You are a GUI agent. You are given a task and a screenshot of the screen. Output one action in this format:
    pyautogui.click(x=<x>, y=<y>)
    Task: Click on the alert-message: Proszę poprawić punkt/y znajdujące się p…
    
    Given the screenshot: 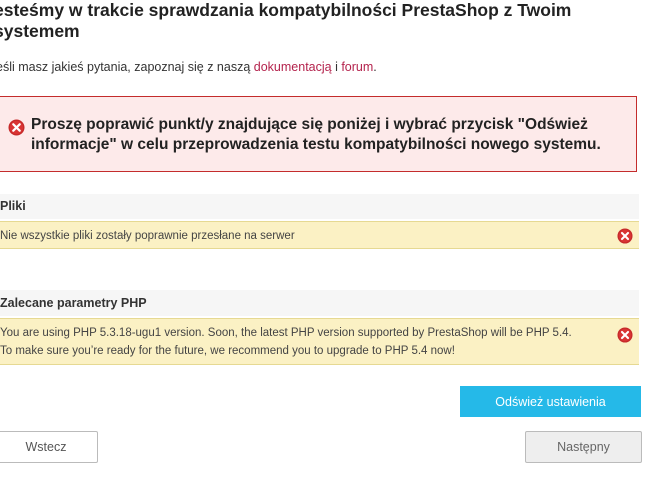 What is the action you would take?
    pyautogui.click(x=316, y=134)
    